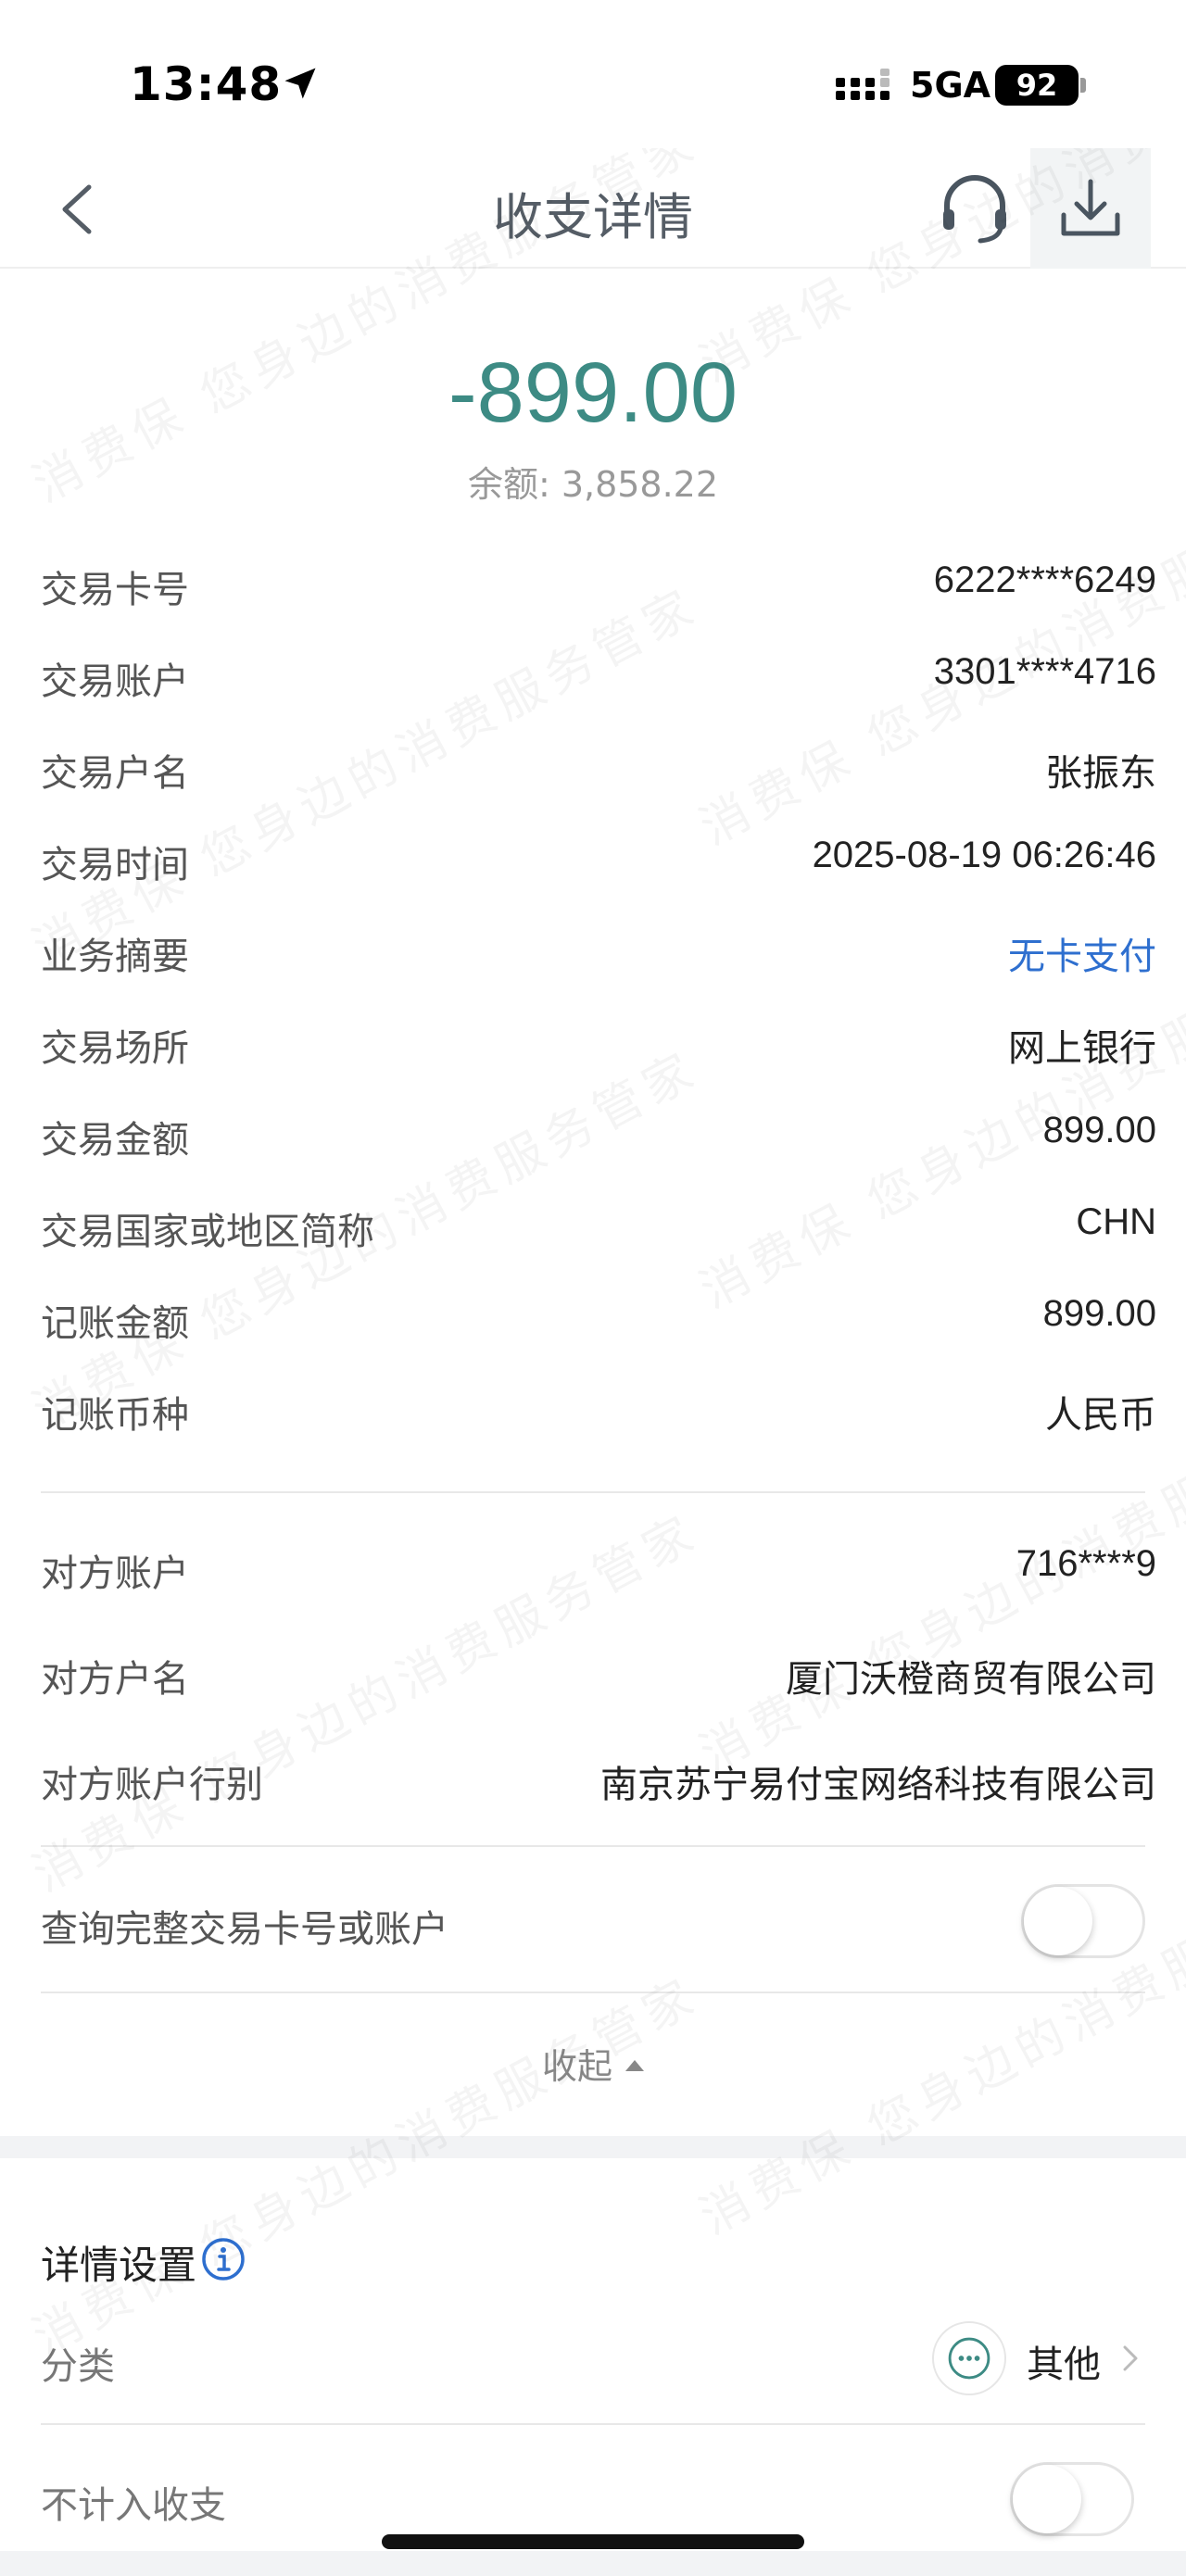 The image size is (1186, 2576). Describe the element at coordinates (593, 950) in the screenshot. I see `detail-row-summary: 业务摘要 无卡支付` at that location.